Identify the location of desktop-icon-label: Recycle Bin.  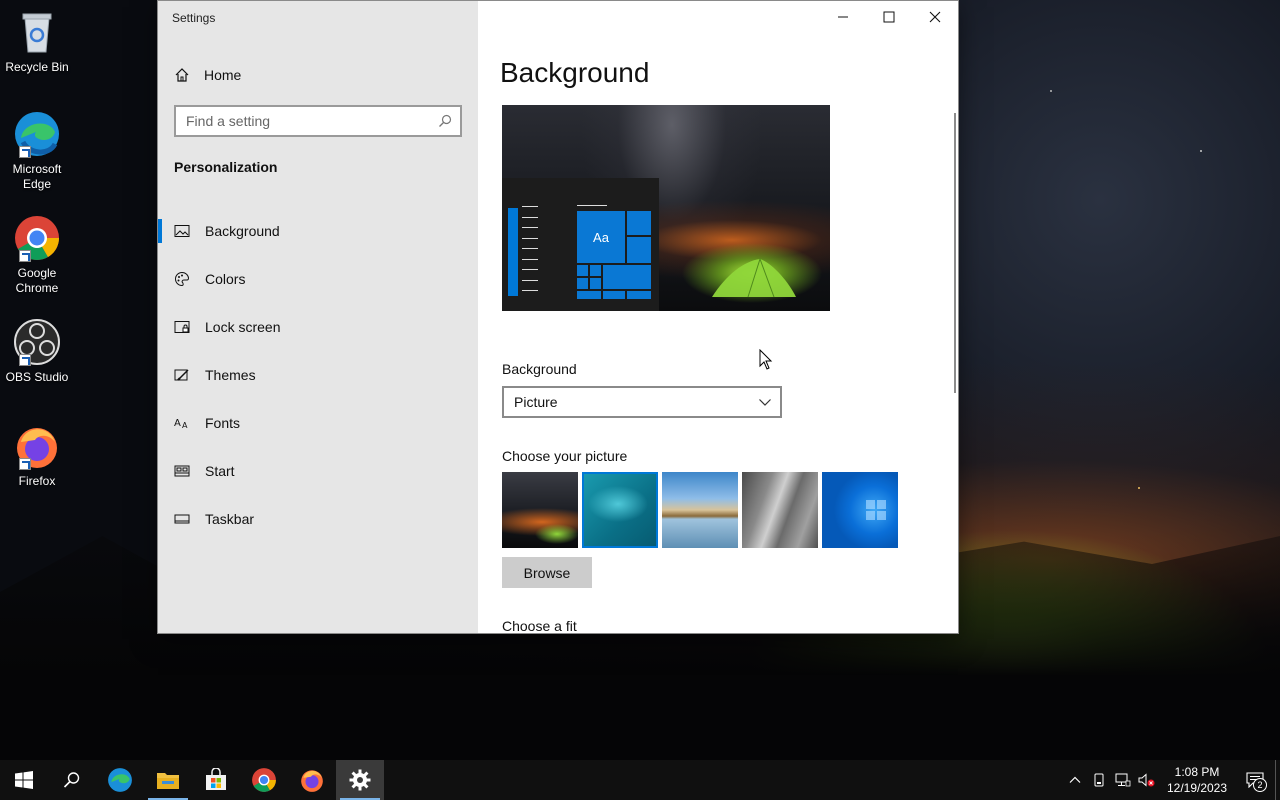
(37, 67).